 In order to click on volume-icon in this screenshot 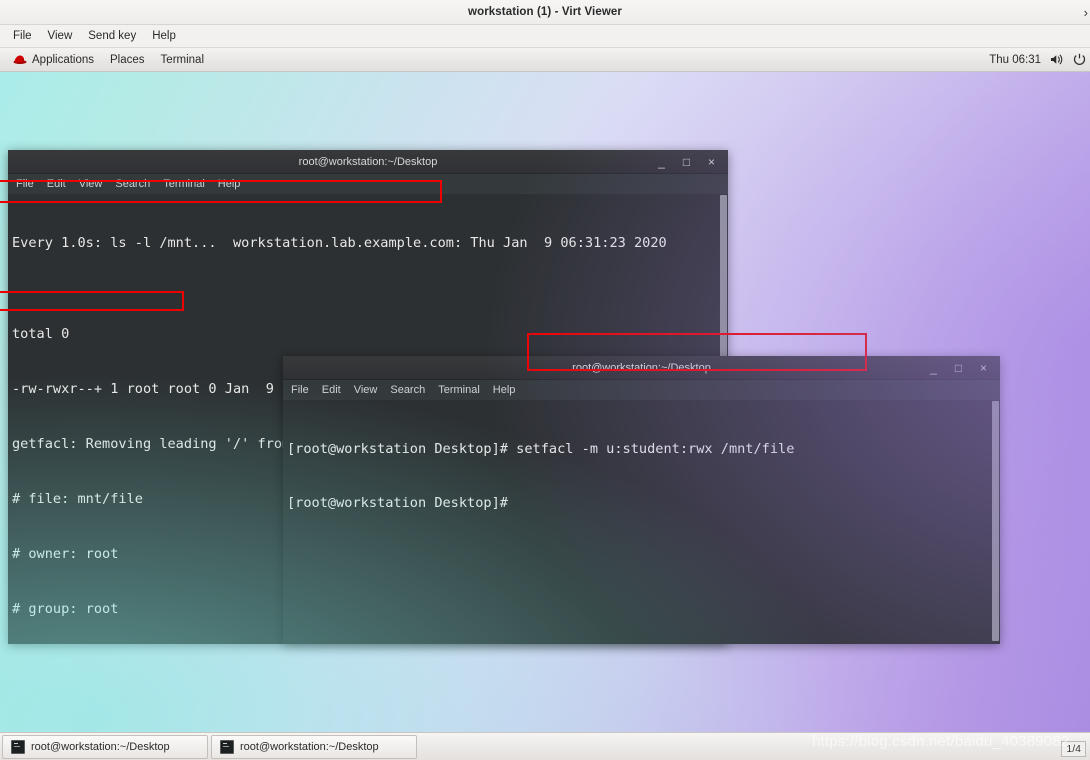, I will do `click(1057, 59)`.